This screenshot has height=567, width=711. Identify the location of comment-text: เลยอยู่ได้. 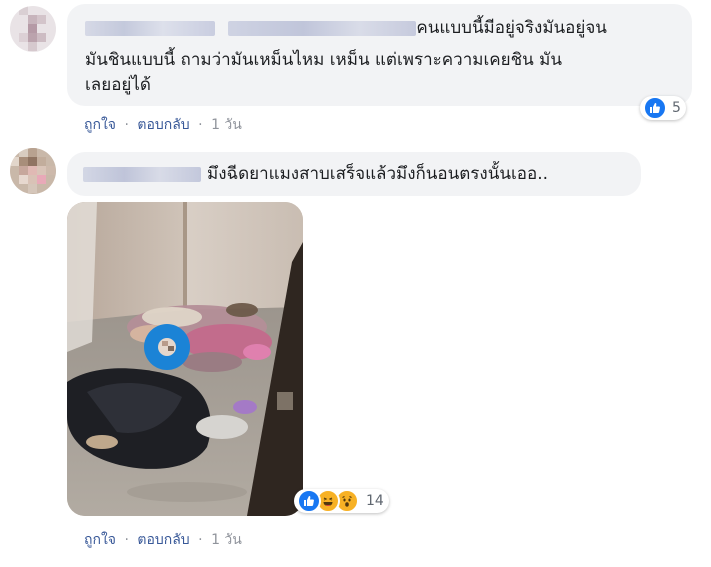
(118, 85).